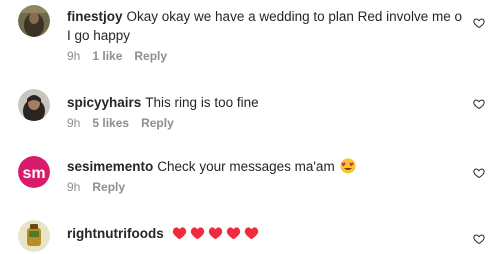 This screenshot has height=254, width=499. I want to click on comment-meta: 9h 1 like Reply, so click(267, 56).